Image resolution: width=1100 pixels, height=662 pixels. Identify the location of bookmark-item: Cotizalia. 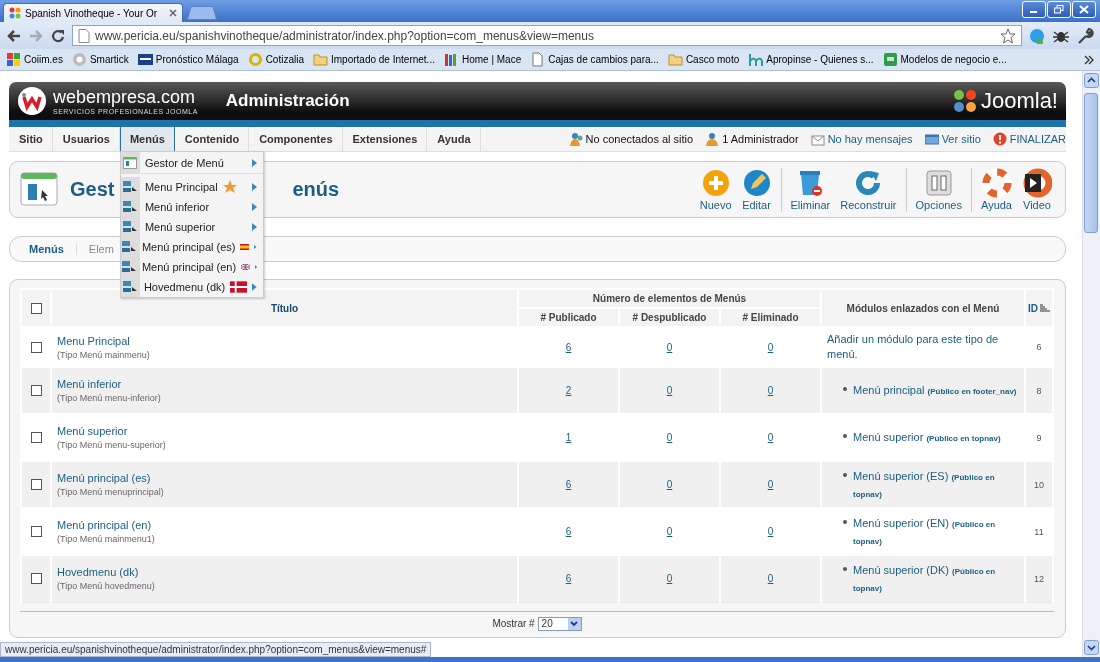
(275, 59).